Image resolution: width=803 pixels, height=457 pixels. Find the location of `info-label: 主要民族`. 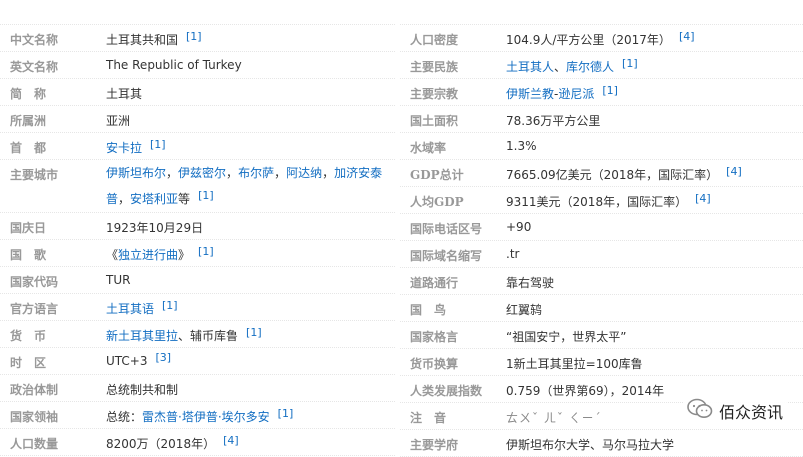

info-label: 主要民族 is located at coordinates (434, 67).